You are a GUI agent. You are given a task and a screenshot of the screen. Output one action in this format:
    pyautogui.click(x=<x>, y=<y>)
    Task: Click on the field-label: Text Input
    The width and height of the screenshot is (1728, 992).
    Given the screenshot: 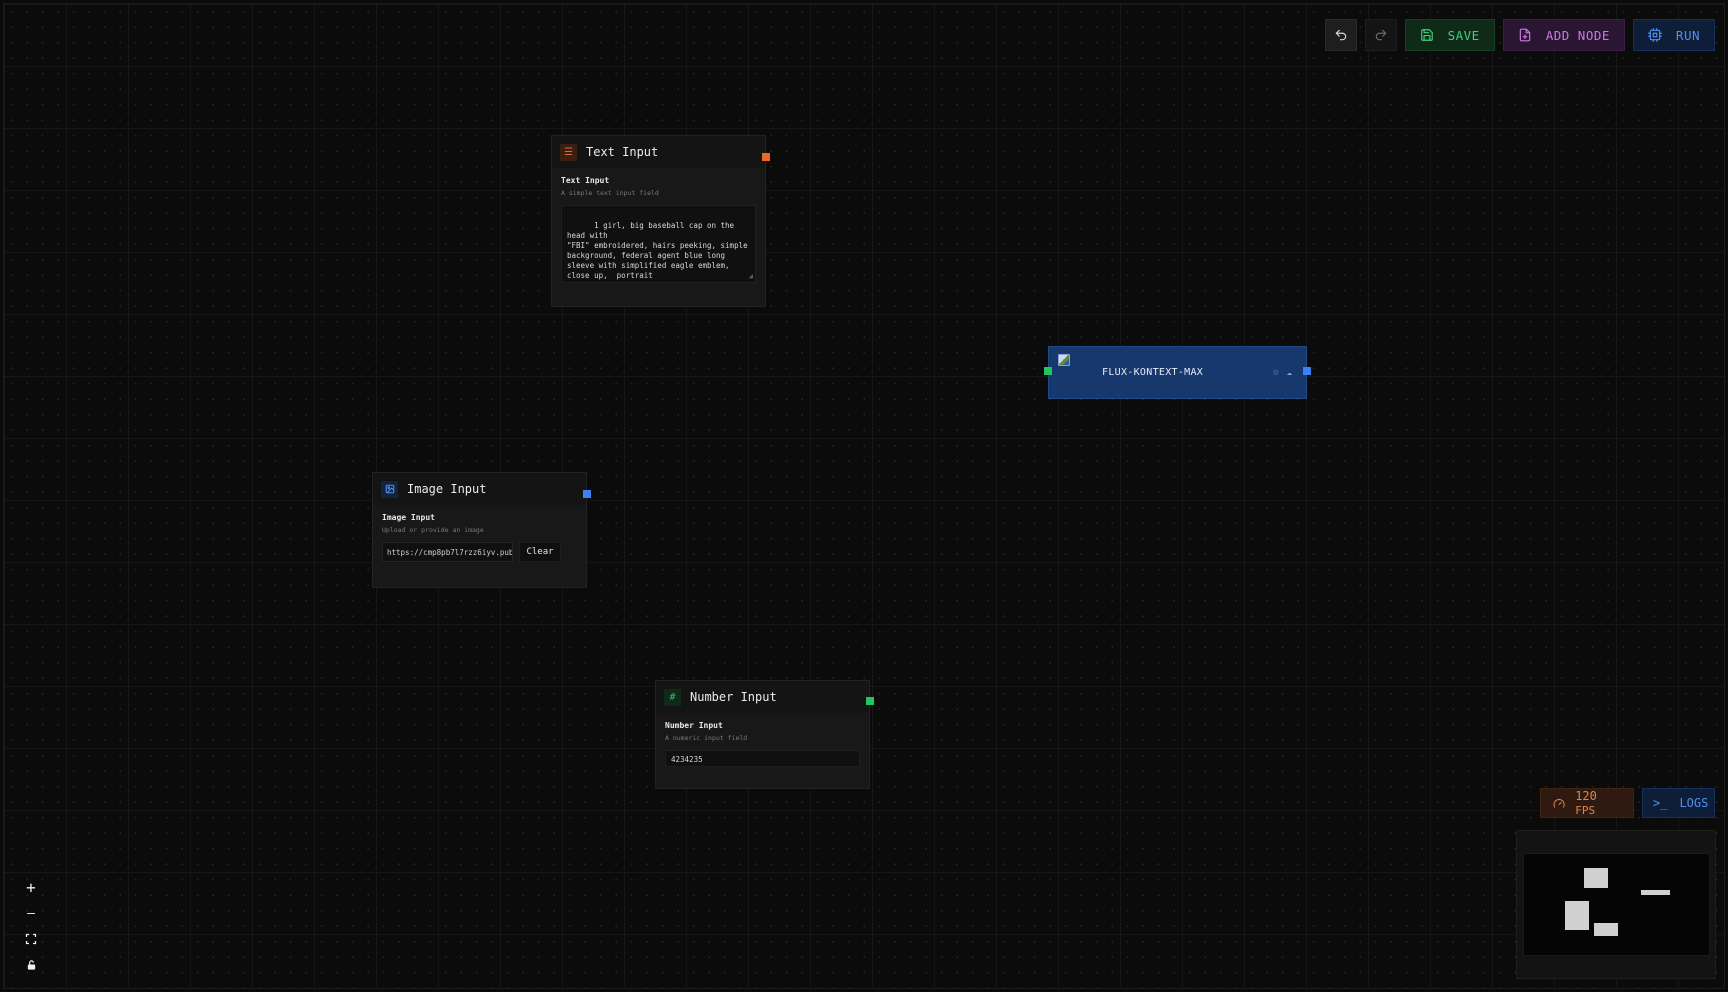 What is the action you would take?
    pyautogui.click(x=585, y=180)
    